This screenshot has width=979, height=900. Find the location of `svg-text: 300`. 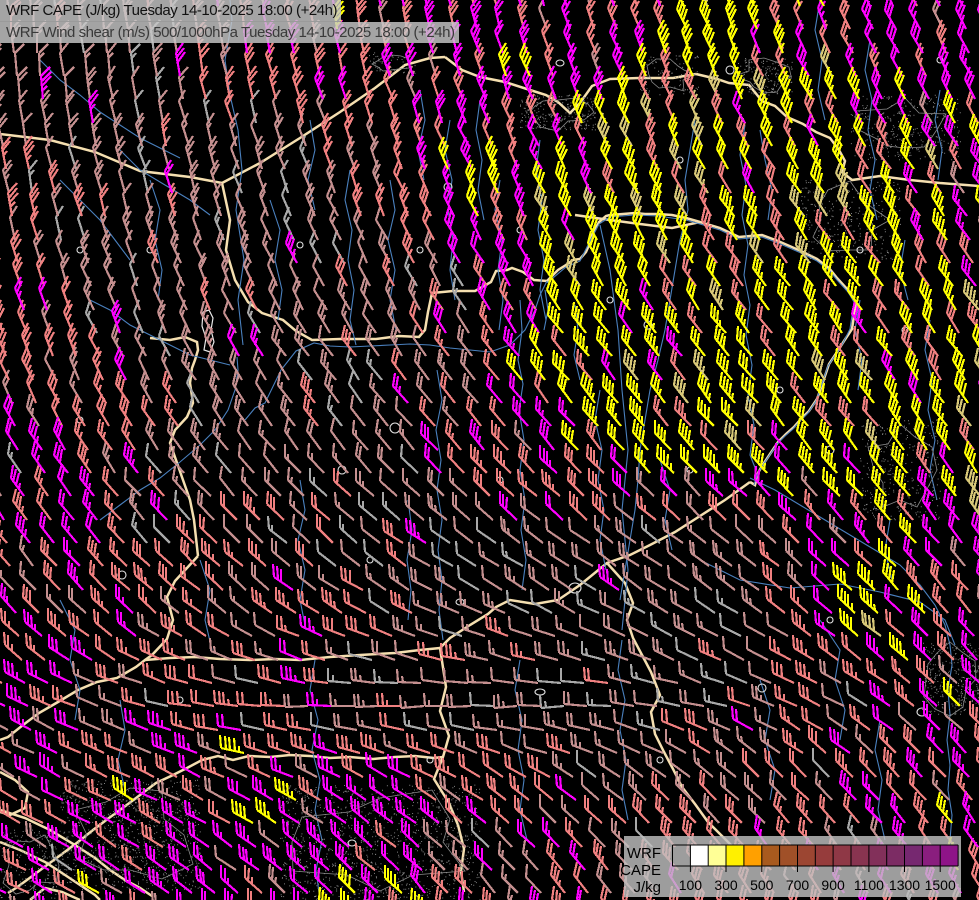

svg-text: 300 is located at coordinates (726, 885).